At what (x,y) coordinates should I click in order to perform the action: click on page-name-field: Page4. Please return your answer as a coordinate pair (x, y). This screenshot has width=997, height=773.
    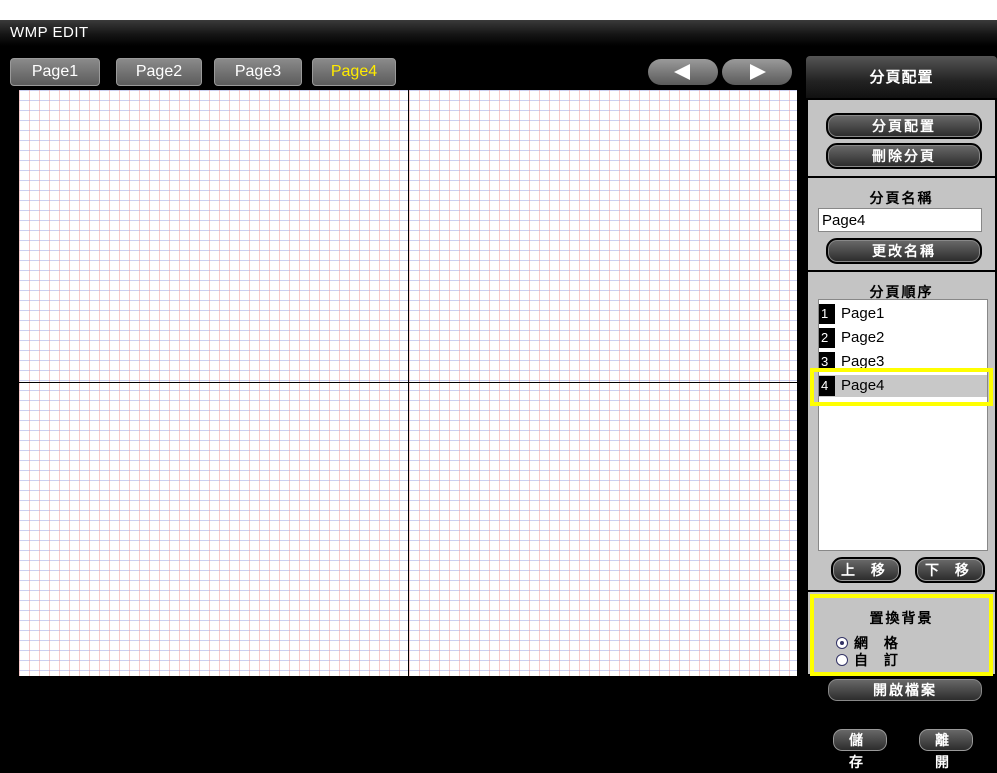
    Looking at the image, I should click on (900, 220).